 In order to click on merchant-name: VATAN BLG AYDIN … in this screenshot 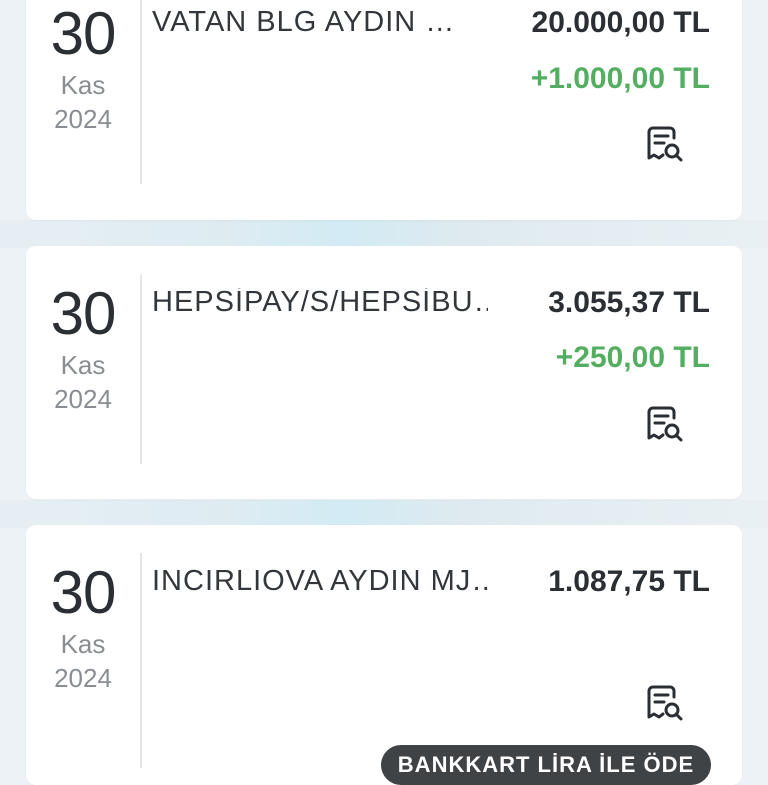, I will do `click(304, 22)`.